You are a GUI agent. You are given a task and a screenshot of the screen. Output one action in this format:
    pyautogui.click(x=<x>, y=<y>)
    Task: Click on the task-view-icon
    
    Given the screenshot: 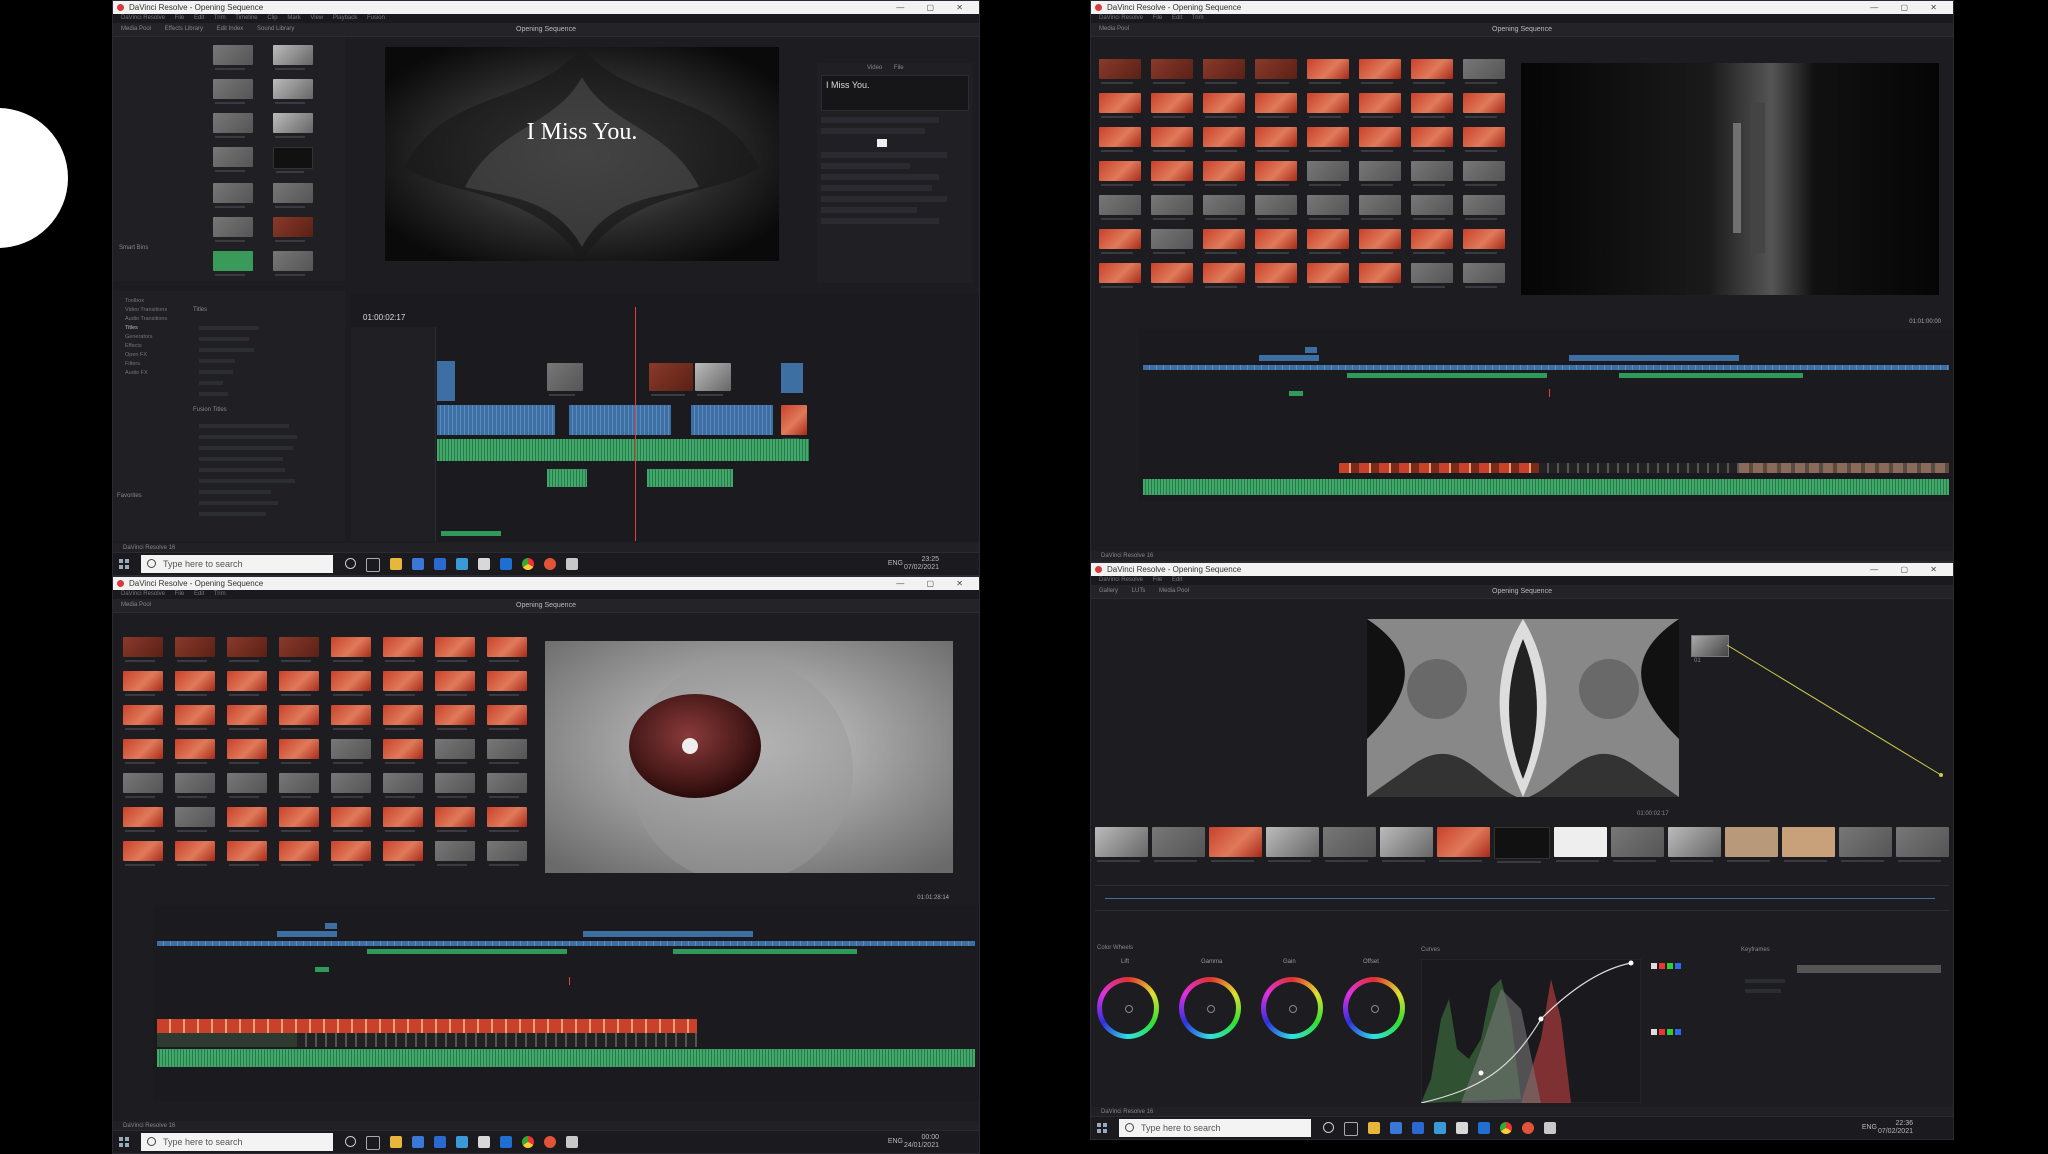 What is the action you would take?
    pyautogui.click(x=373, y=1143)
    